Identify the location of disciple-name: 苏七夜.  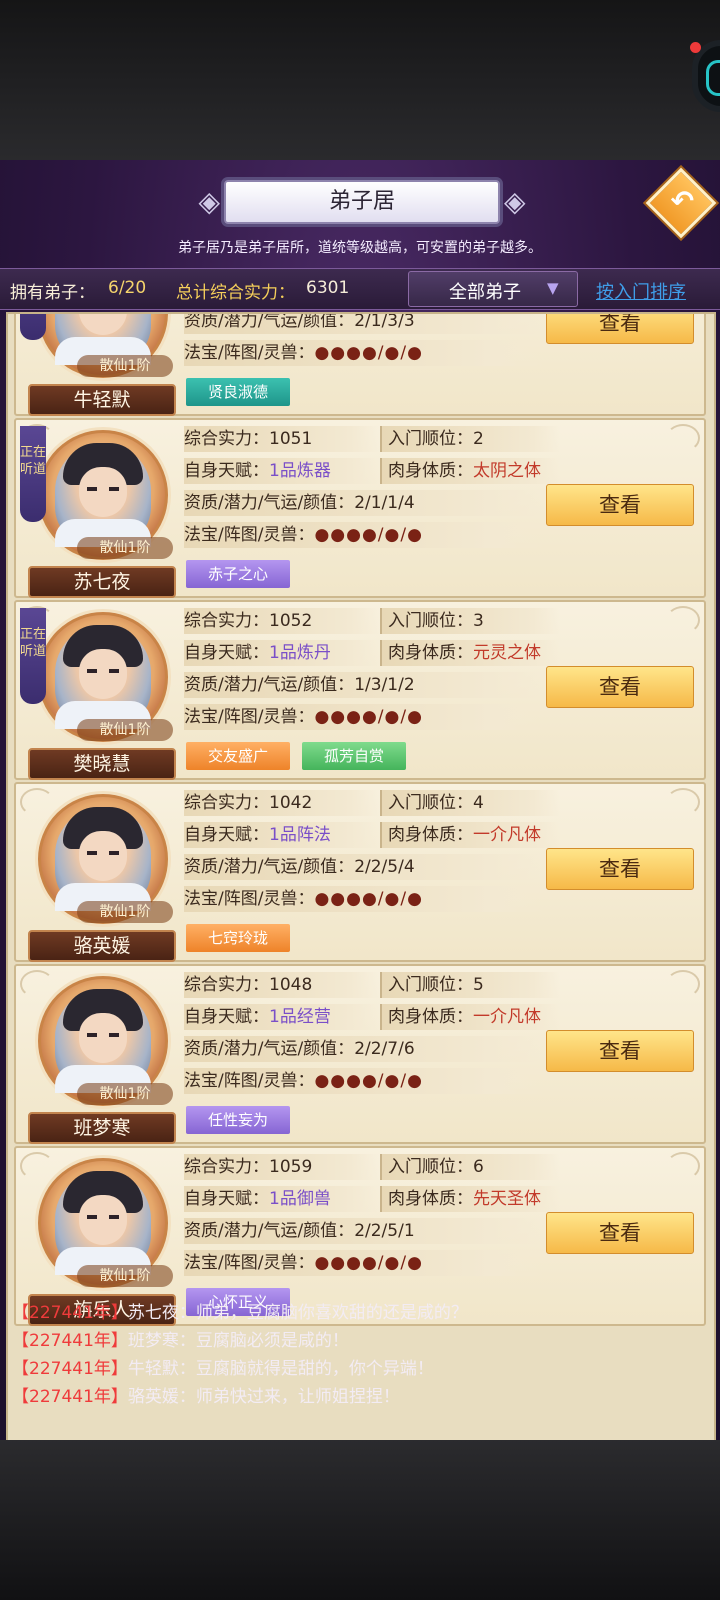
(102, 582).